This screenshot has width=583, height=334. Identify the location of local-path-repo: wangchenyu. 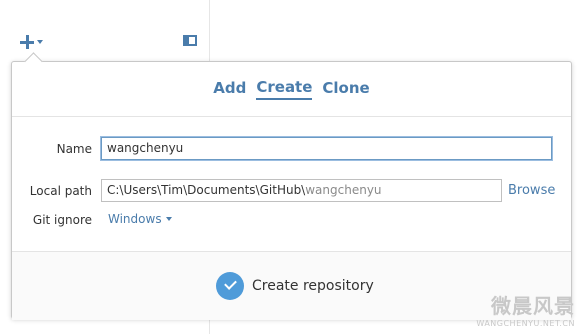
(343, 190).